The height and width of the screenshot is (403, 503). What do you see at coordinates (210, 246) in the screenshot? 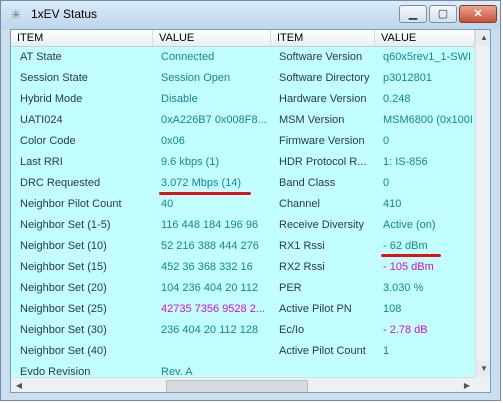
I see `item-value: 52 216 388 444 276` at bounding box center [210, 246].